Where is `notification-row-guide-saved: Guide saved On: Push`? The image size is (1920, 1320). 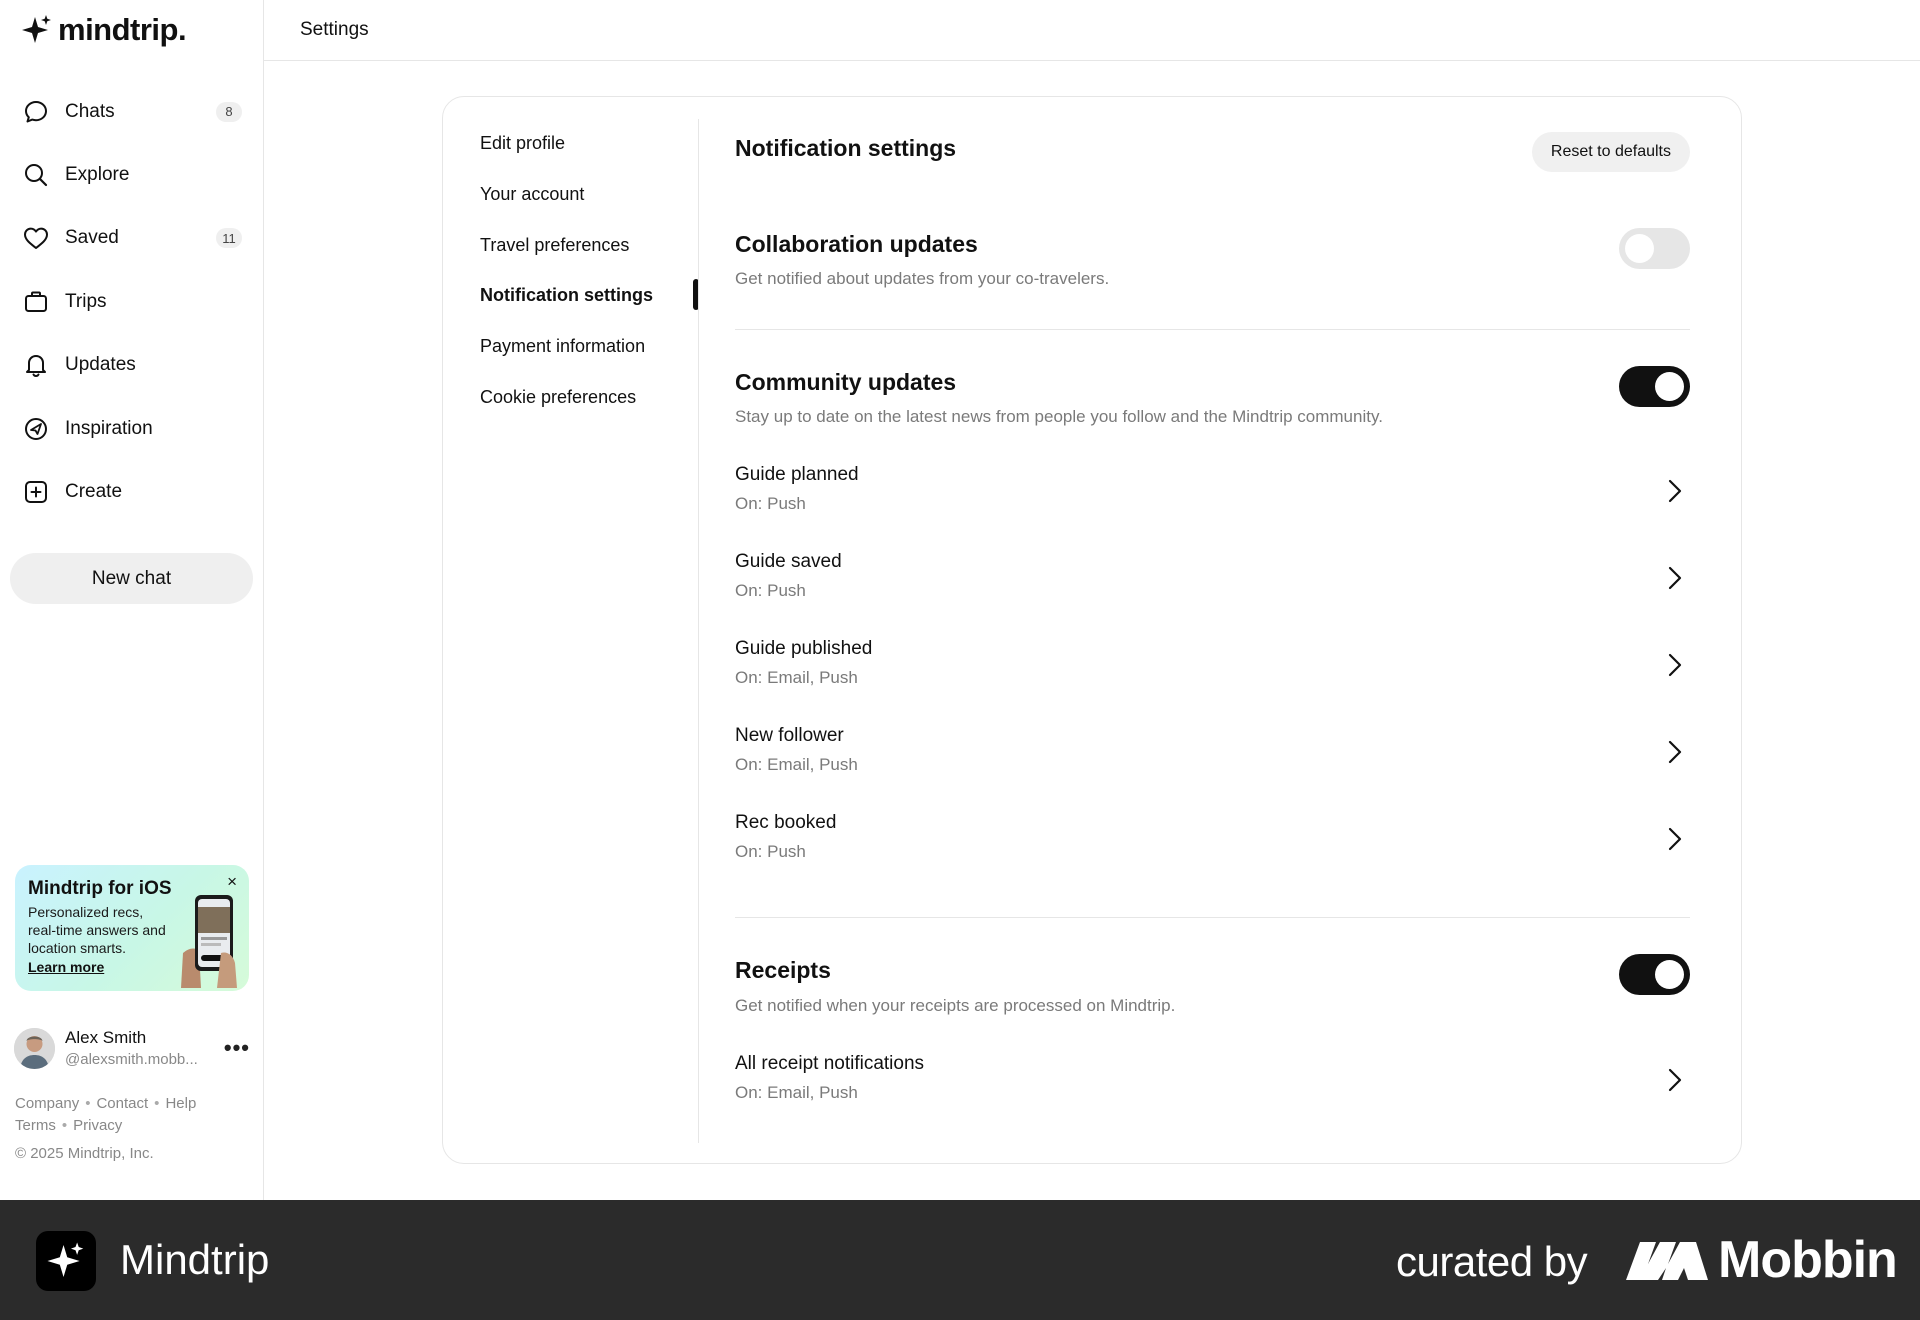
notification-row-guide-saved: Guide saved On: Push is located at coordinates (1212, 582).